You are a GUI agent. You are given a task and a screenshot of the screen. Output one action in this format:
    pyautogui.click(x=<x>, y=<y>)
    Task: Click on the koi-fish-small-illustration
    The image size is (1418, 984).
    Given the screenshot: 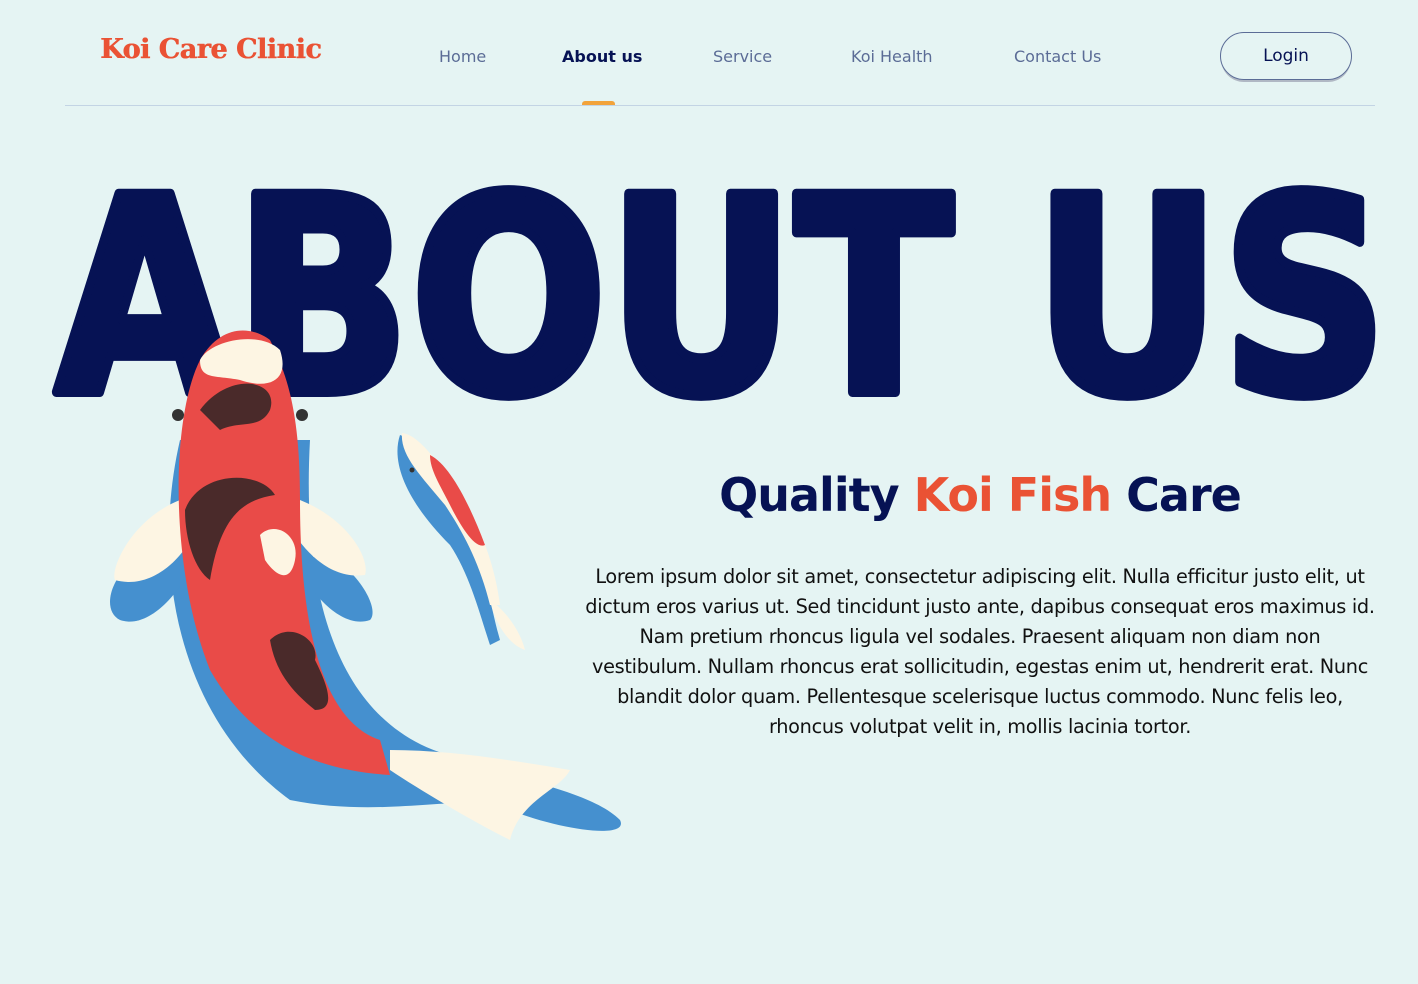 What is the action you would take?
    pyautogui.click(x=461, y=541)
    